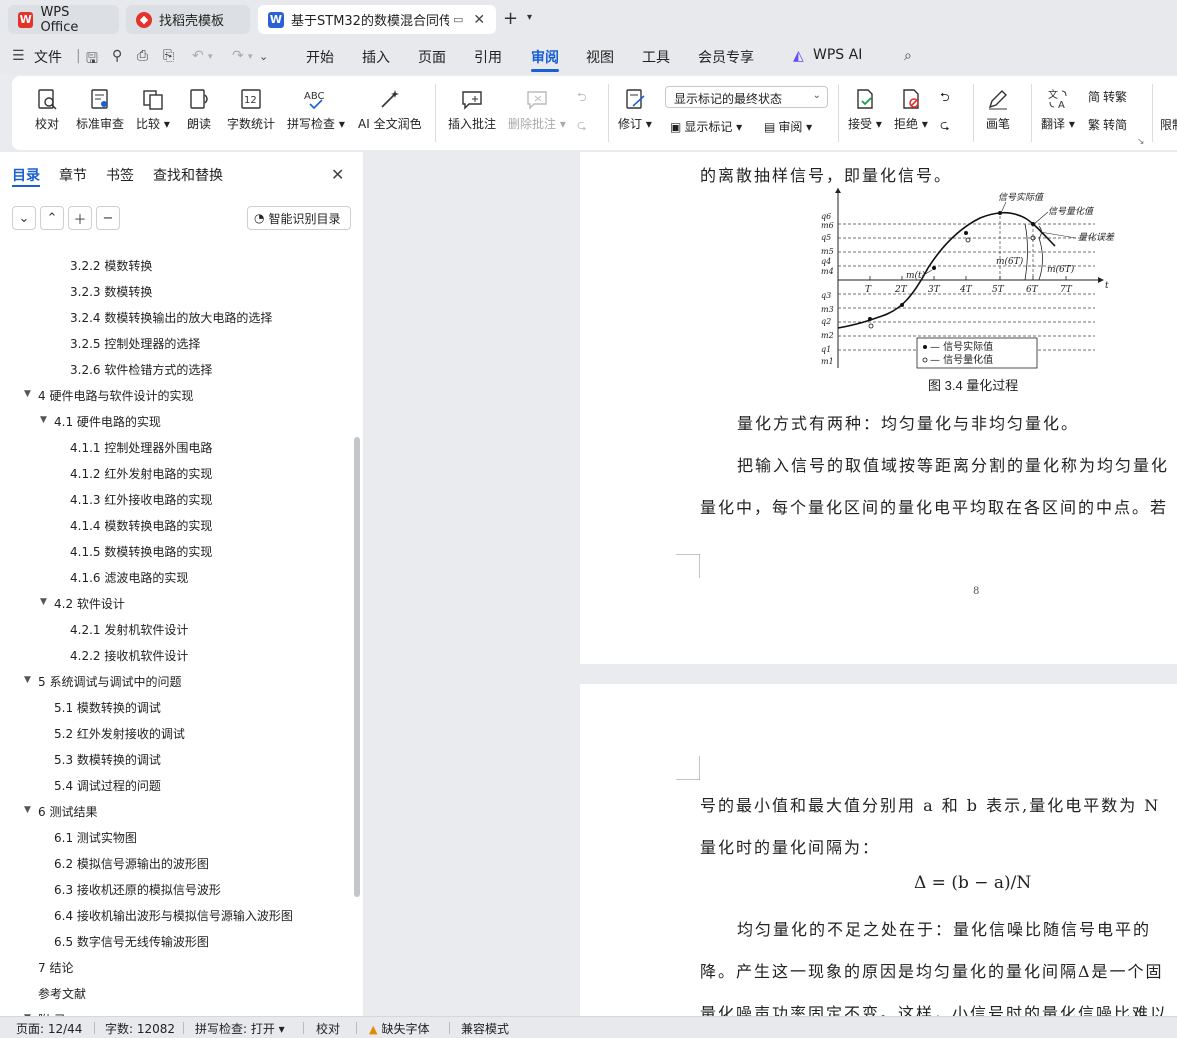 The height and width of the screenshot is (1038, 1177). Describe the element at coordinates (173, 915) in the screenshot. I see `toc-item: 6.4 接收机输出波形与模拟信号源输入波形图` at that location.